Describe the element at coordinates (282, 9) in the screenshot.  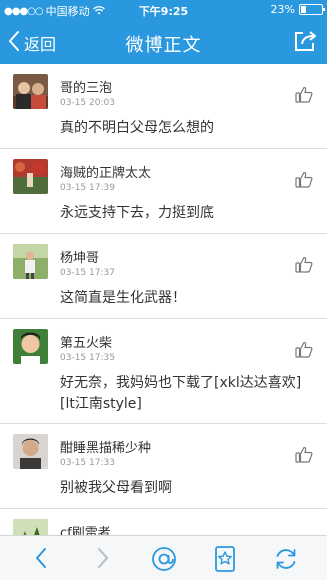
I see `battery-percent: 23%` at that location.